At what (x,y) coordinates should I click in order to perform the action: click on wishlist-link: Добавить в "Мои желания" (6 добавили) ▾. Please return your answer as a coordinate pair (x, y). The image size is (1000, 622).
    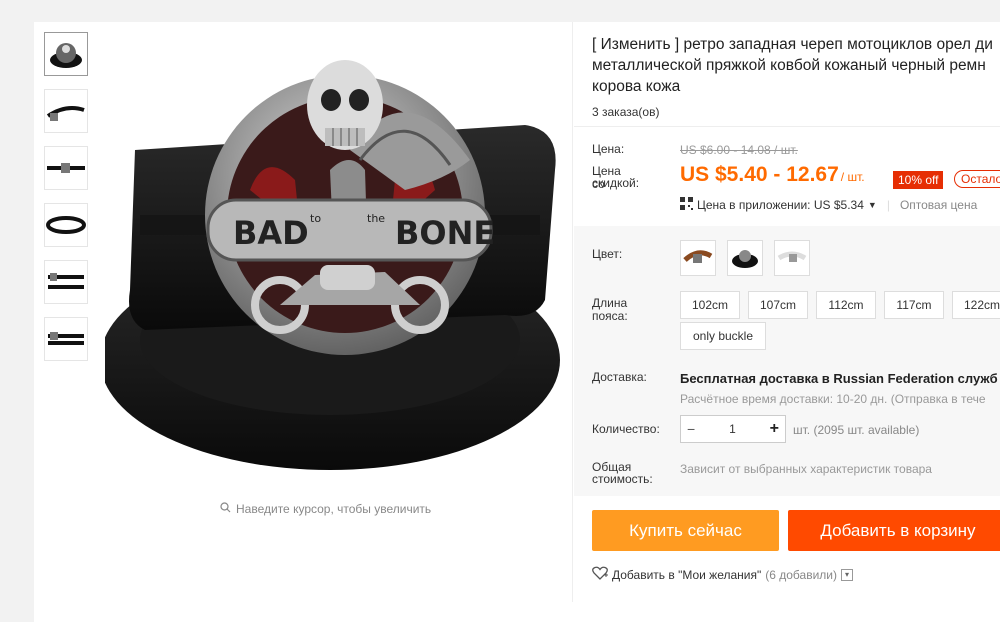
    Looking at the image, I should click on (722, 574).